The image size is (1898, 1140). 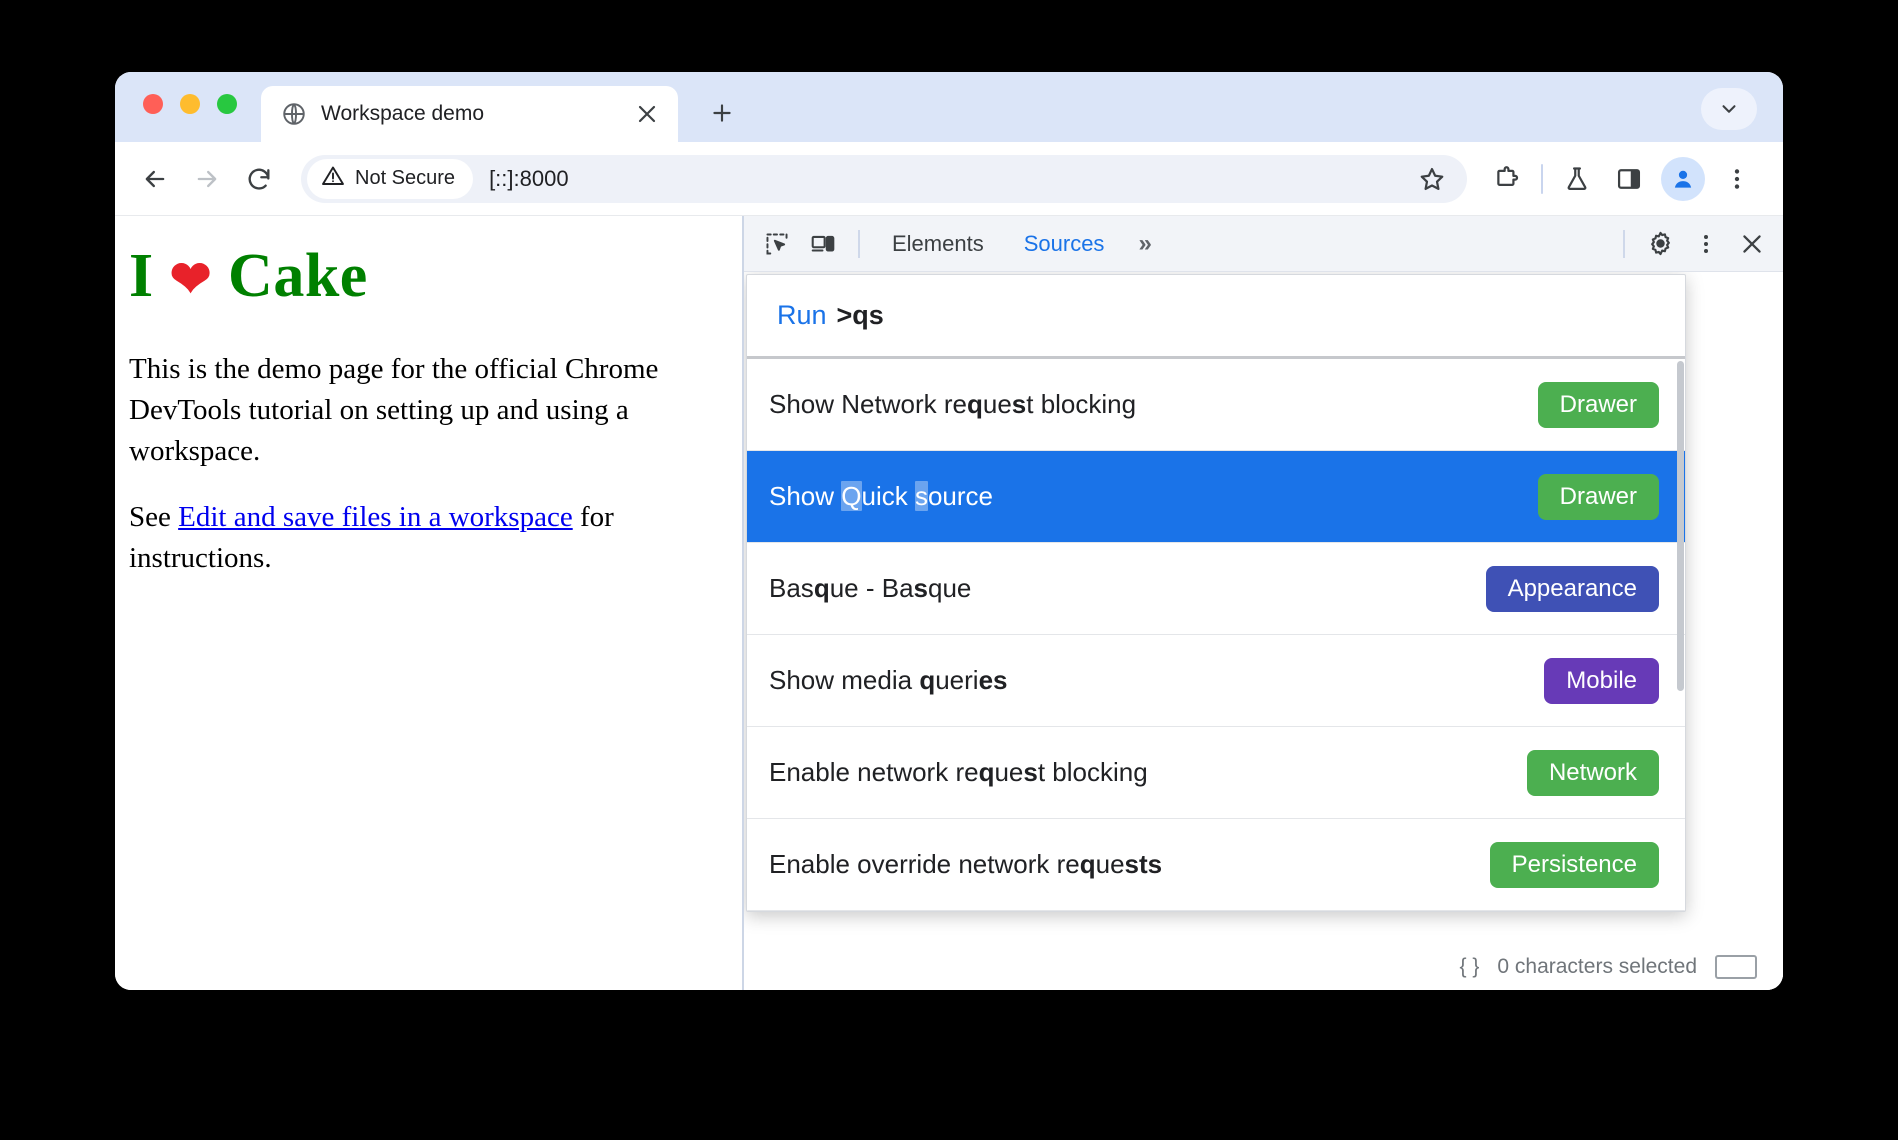 I want to click on command-category-badge: Persistence, so click(x=1574, y=864).